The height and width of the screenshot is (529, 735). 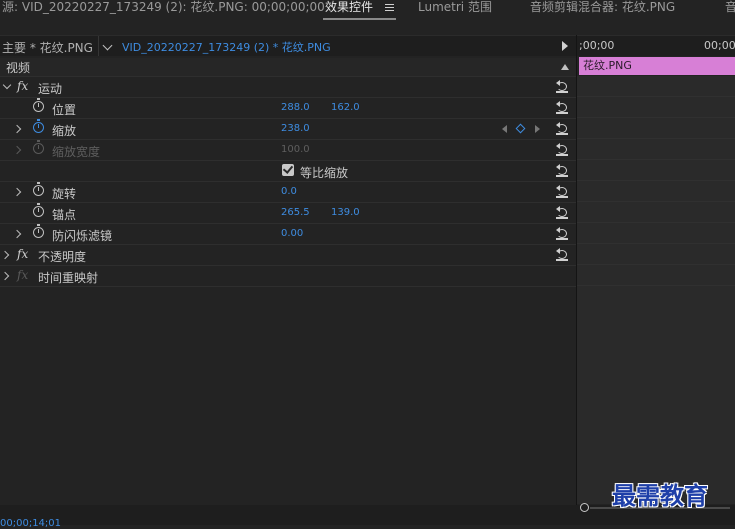 I want to click on scale-width-value: 100.0, so click(x=295, y=149).